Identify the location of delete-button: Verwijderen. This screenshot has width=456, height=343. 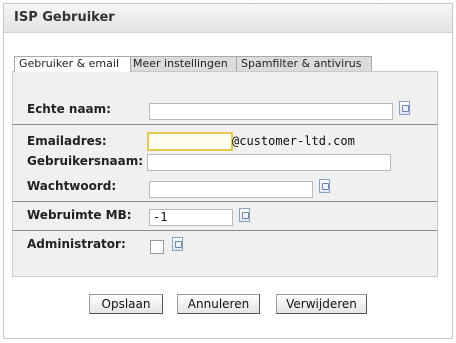
(321, 304).